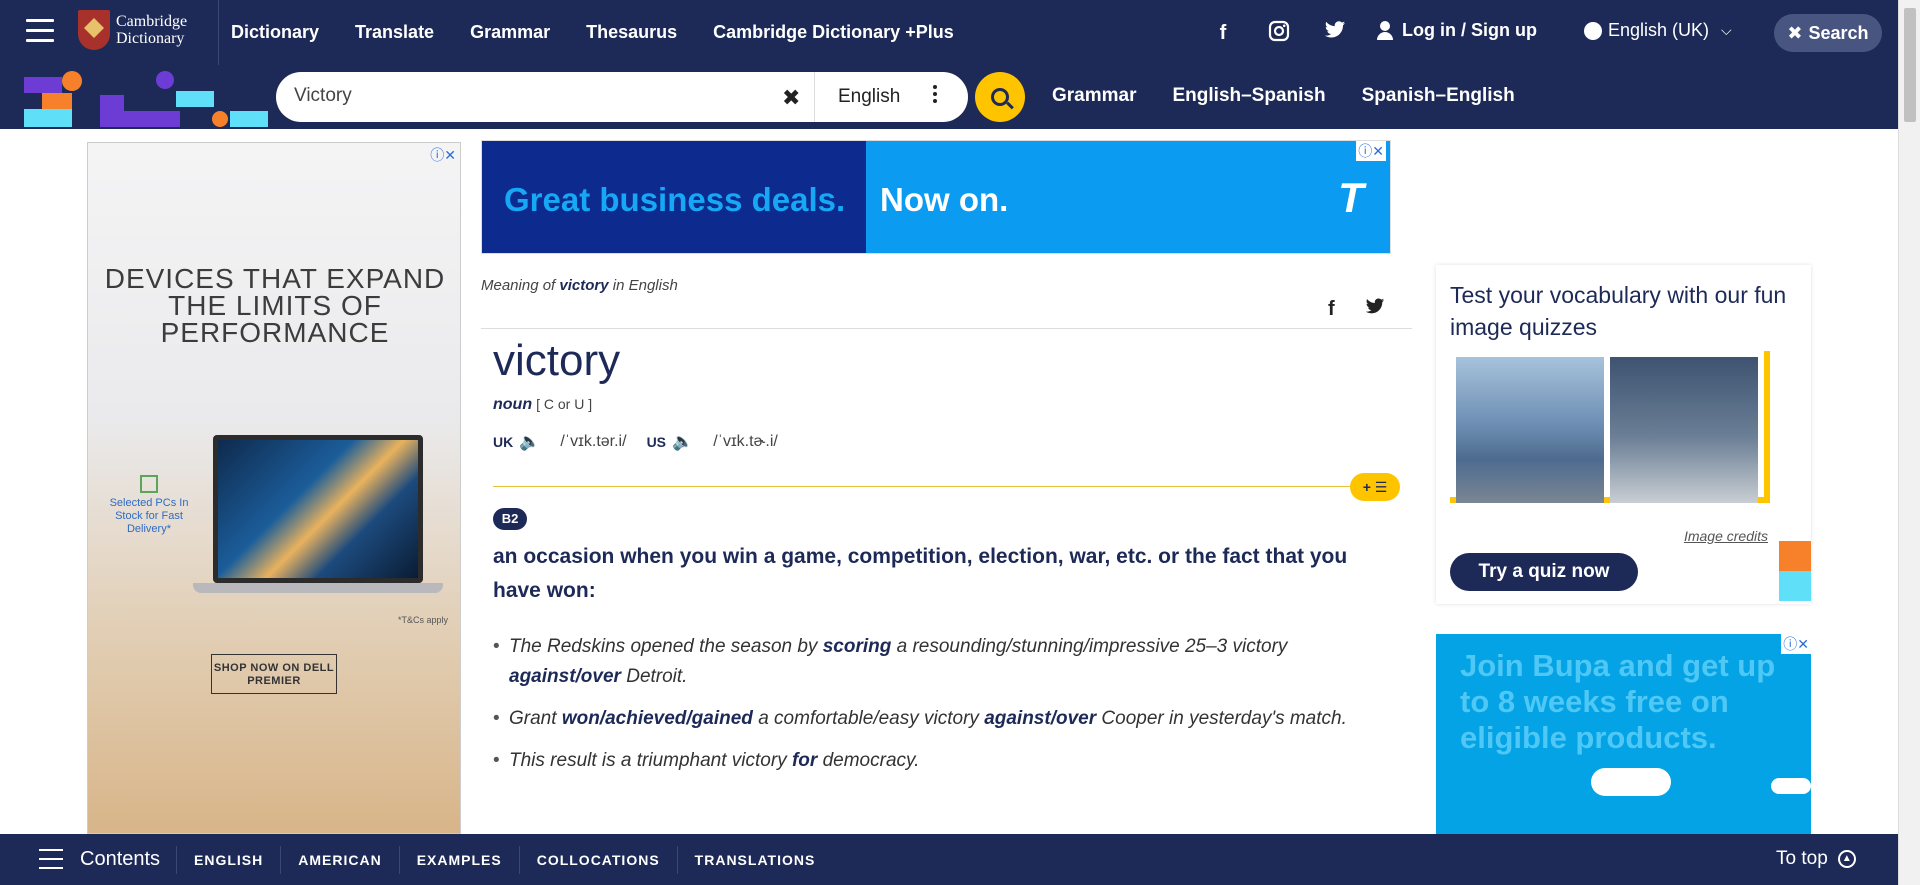 This screenshot has width=1920, height=885. I want to click on language-selector: English (UK) ⌵, so click(1658, 30).